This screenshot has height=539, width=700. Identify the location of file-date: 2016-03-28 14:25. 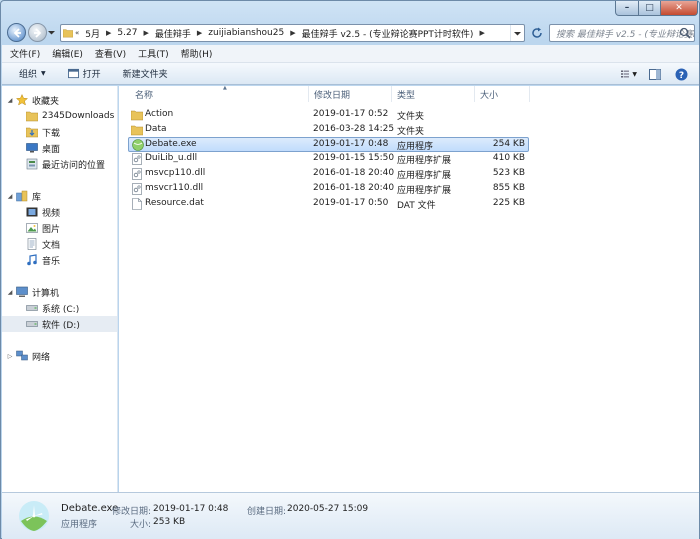
(354, 129).